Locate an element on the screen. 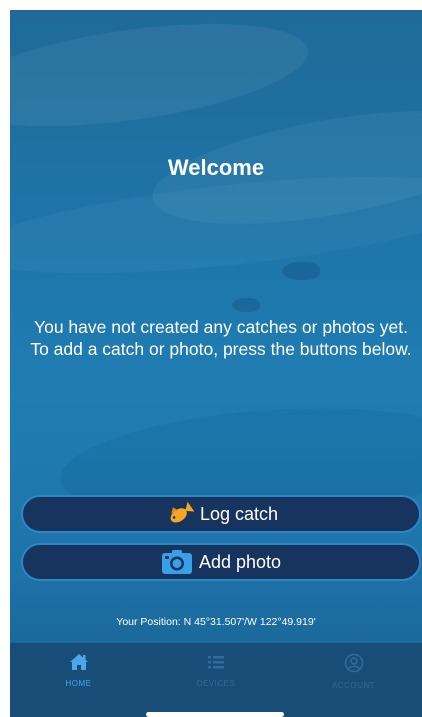 The image size is (422, 717). add-photo-label: Add photo is located at coordinates (240, 561).